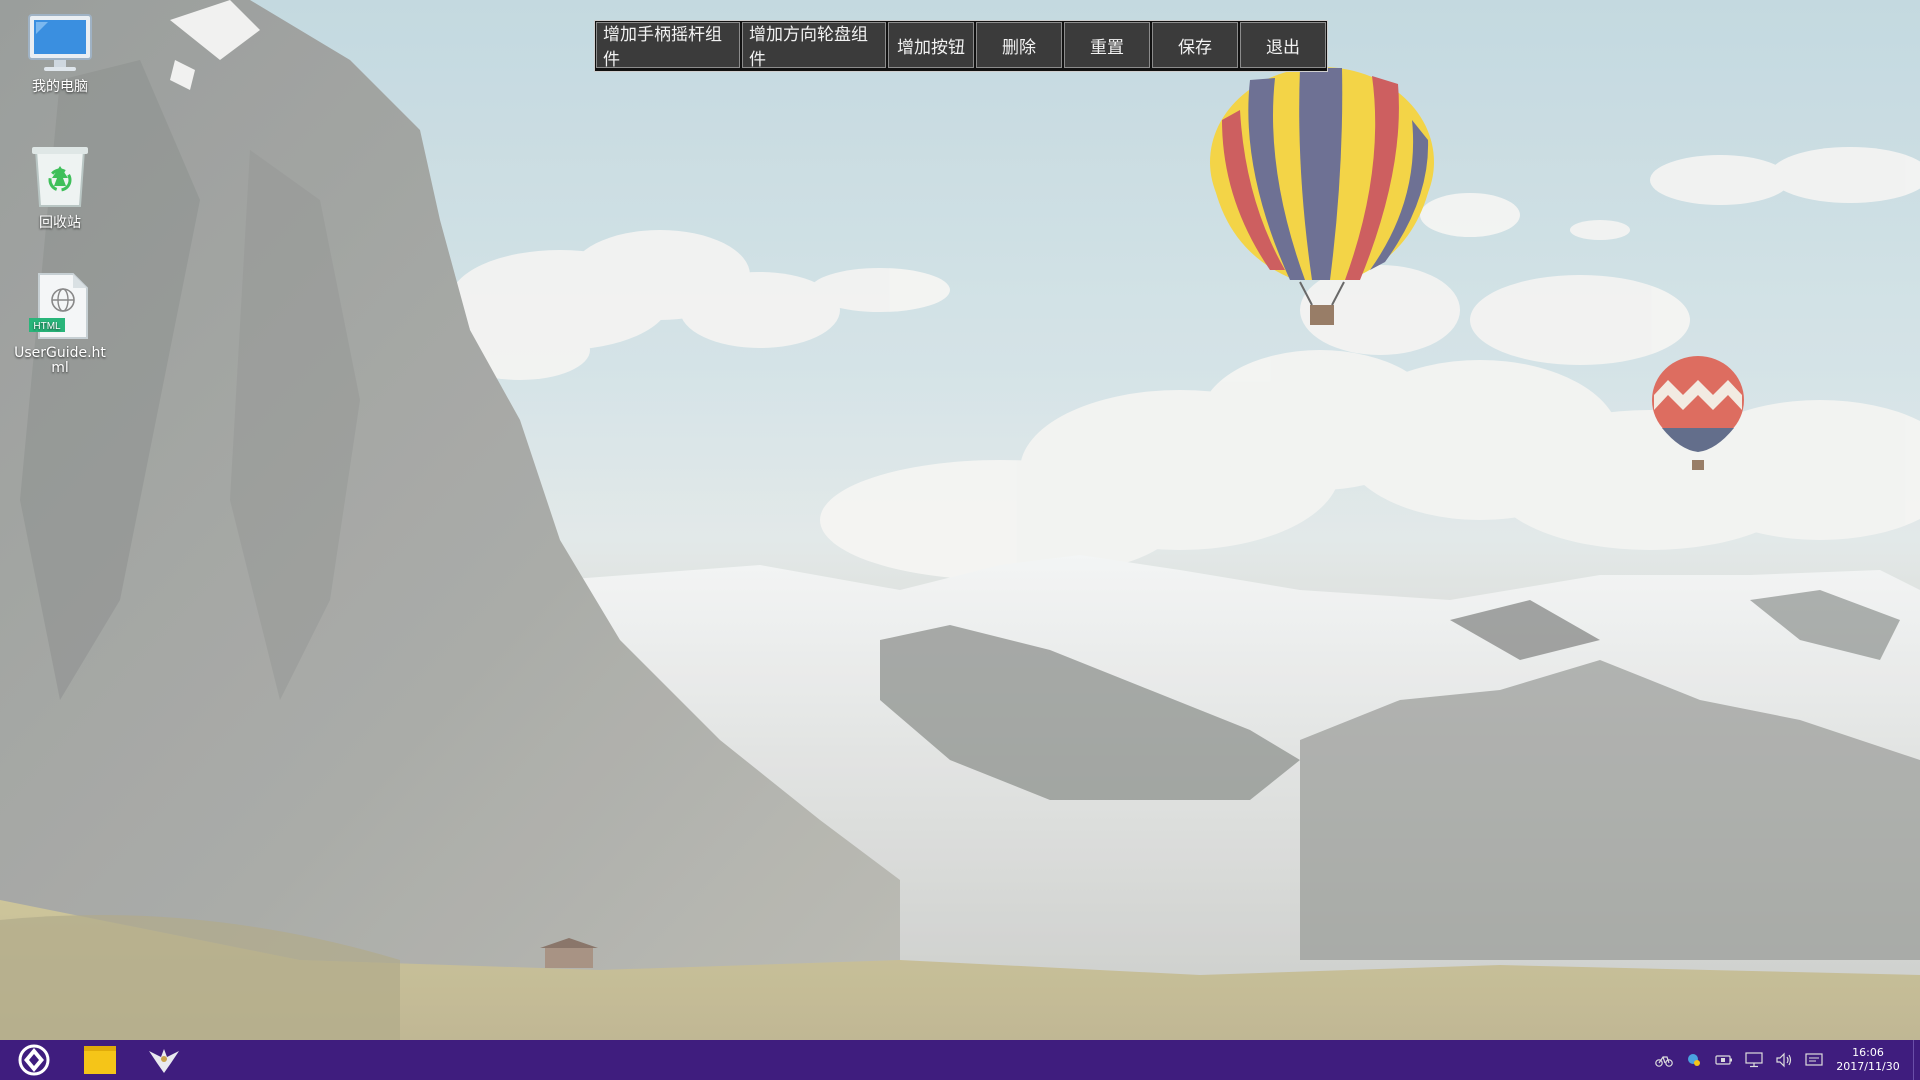 The height and width of the screenshot is (1080, 1920). Describe the element at coordinates (1916, 1060) in the screenshot. I see `show-desktop-button` at that location.